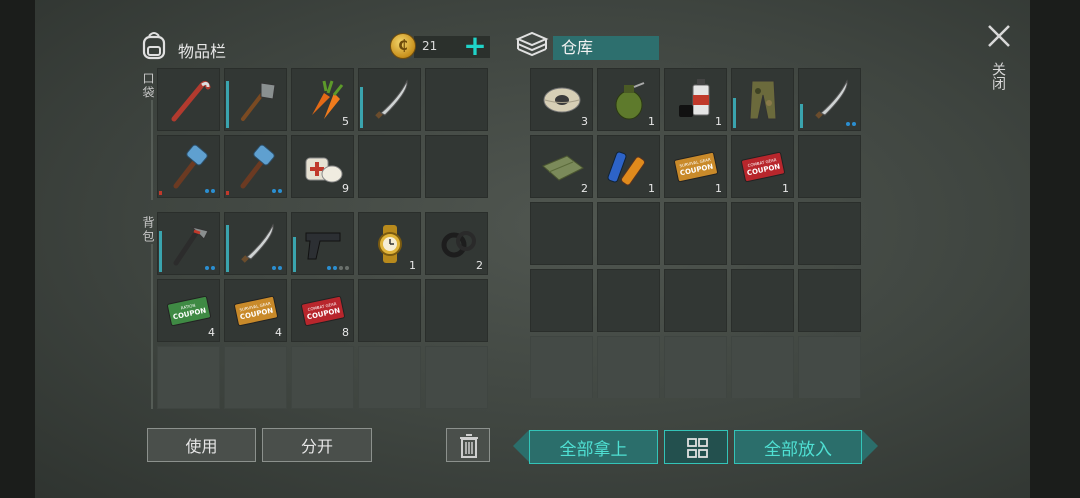 Image resolution: width=1080 pixels, height=498 pixels. I want to click on storage-slot: 3, so click(561, 99).